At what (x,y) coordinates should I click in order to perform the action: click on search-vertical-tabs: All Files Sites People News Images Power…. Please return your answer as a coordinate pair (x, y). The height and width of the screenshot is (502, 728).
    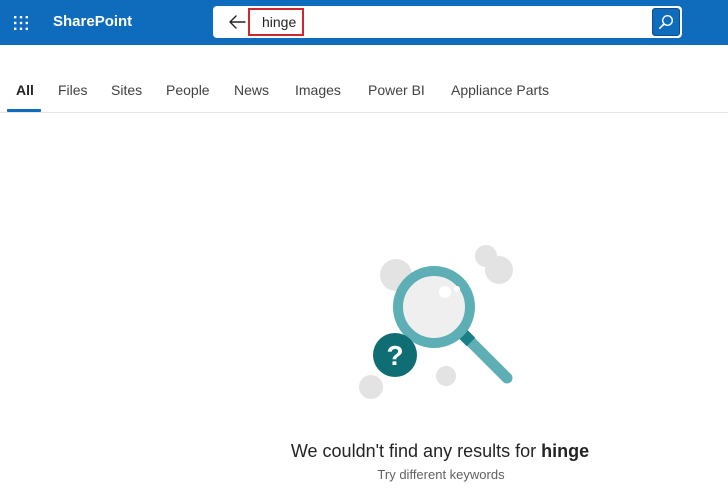
    Looking at the image, I should click on (364, 91).